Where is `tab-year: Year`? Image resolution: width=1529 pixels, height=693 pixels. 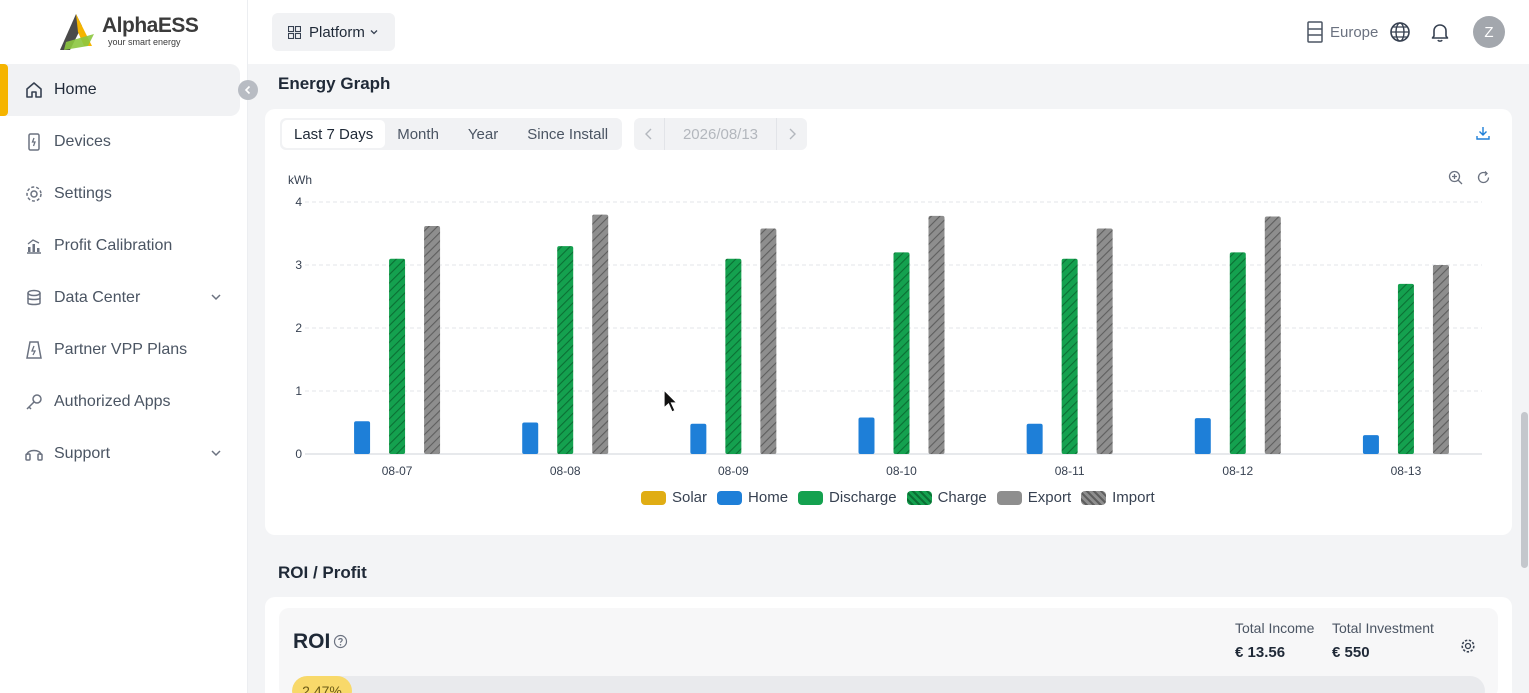 tab-year: Year is located at coordinates (483, 134).